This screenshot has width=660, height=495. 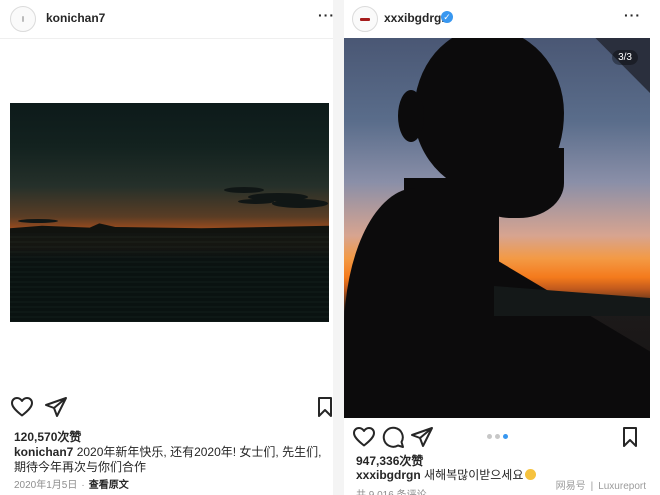 What do you see at coordinates (388, 475) in the screenshot?
I see `right-caption-username: xxxibgdrgn` at bounding box center [388, 475].